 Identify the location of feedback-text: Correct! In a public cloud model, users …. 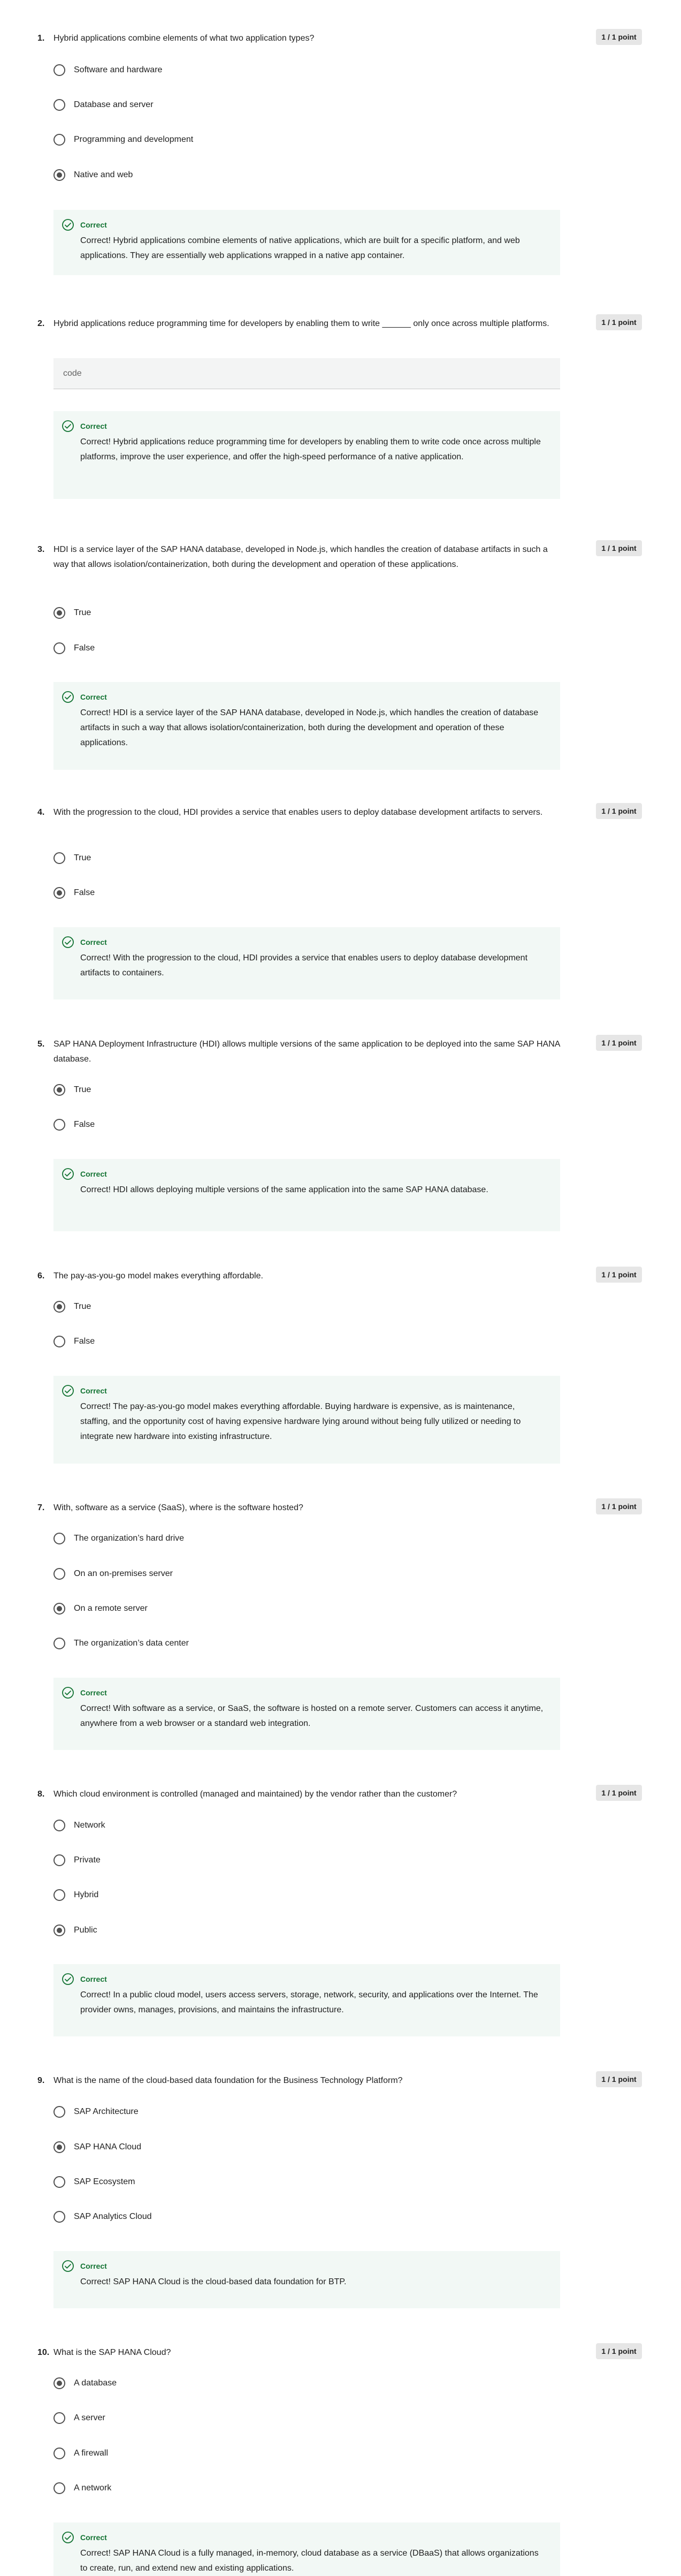
(309, 2002).